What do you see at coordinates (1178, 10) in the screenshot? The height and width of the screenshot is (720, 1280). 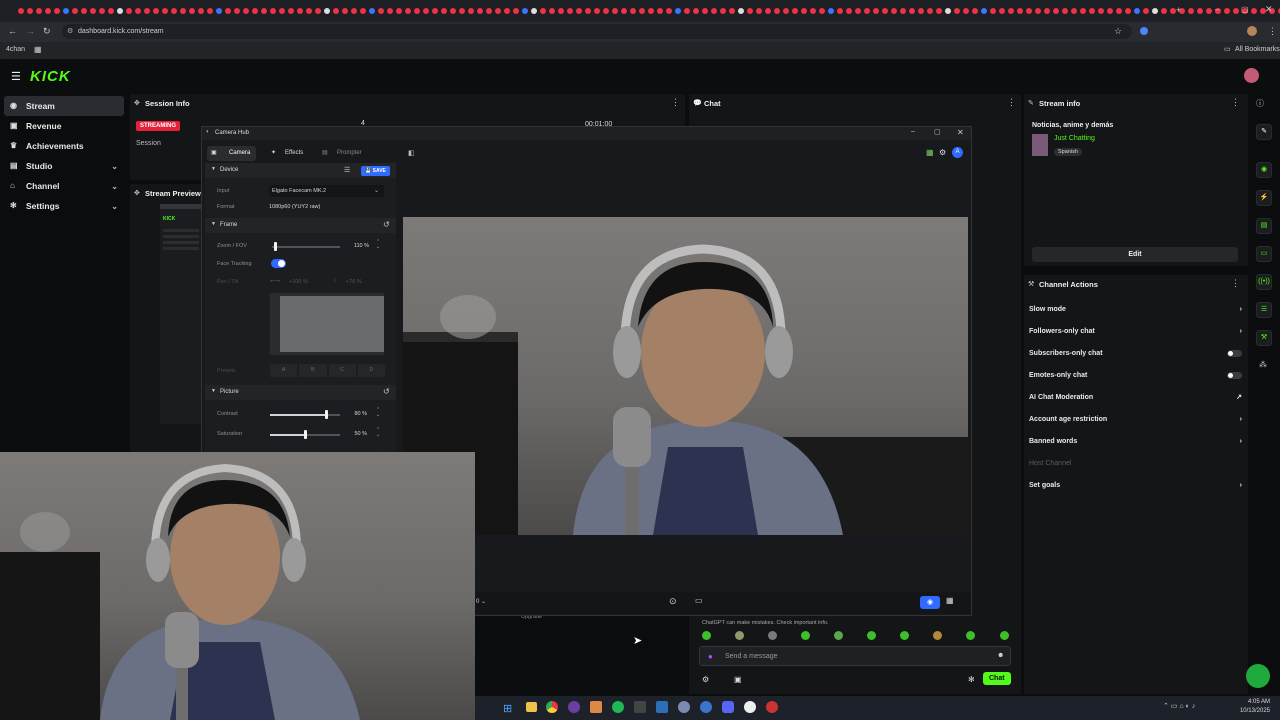 I see `new-tab-button: +` at bounding box center [1178, 10].